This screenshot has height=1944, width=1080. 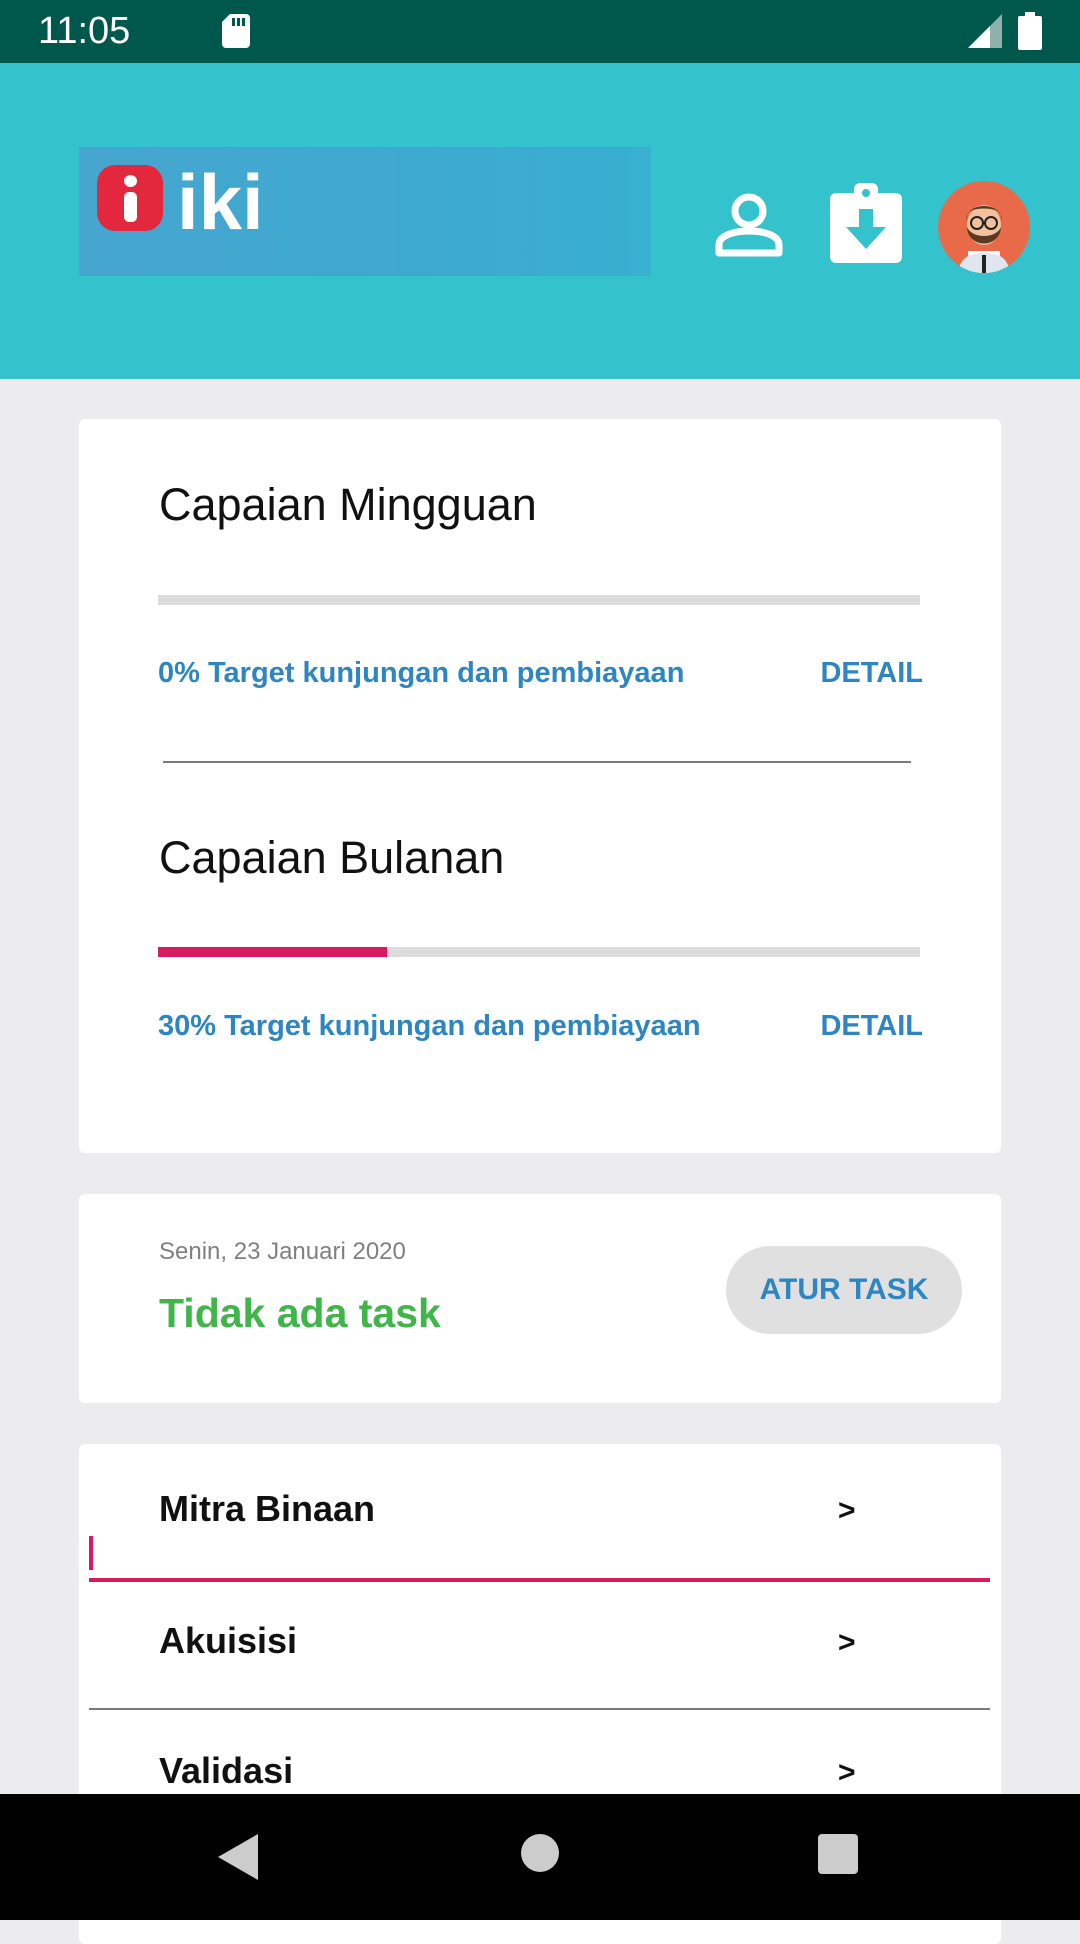 What do you see at coordinates (300, 1313) in the screenshot?
I see `task-status: Tidak ada task` at bounding box center [300, 1313].